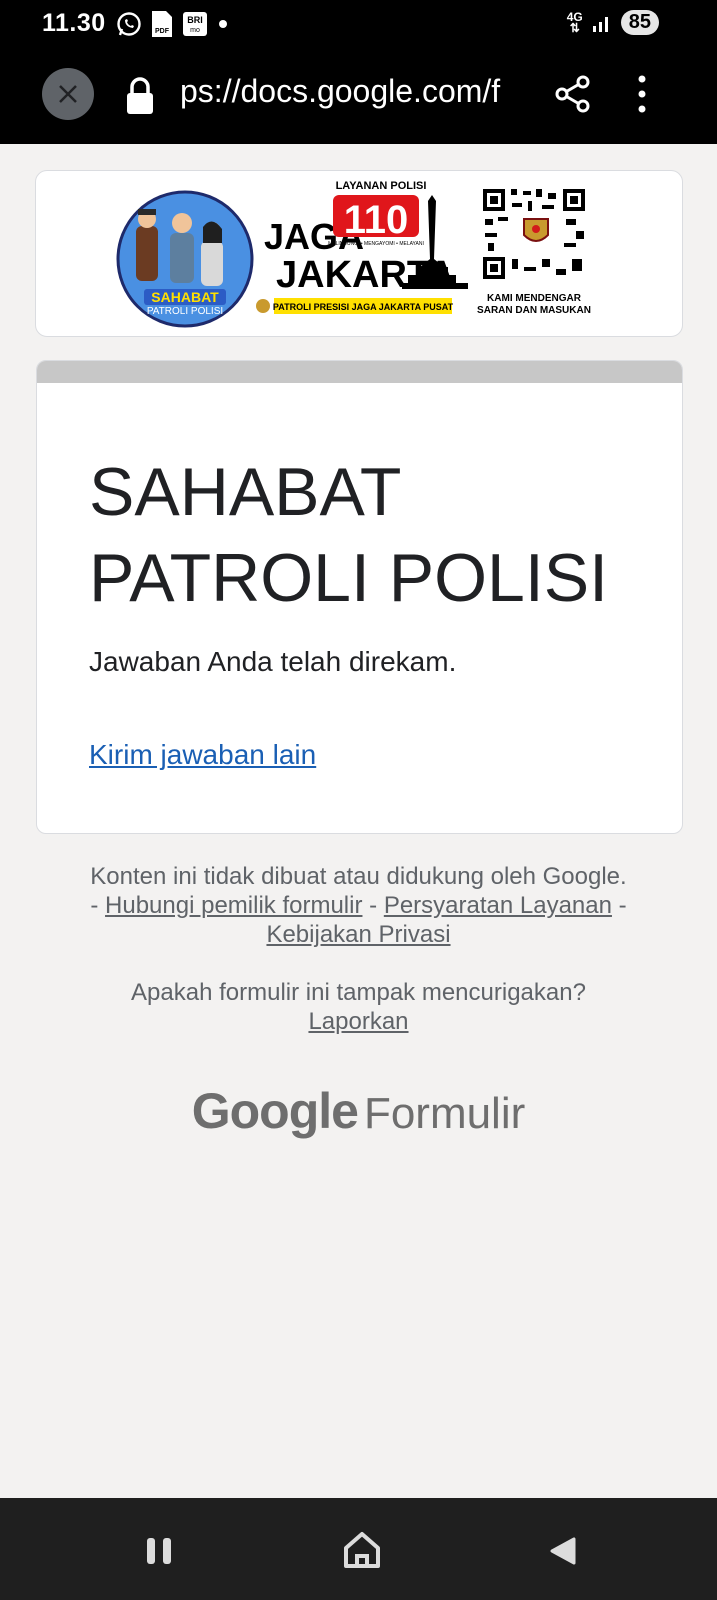  I want to click on patrol-strip-label: PATROLI PRESISI JAGA JAKARTA PUSAT, so click(363, 307).